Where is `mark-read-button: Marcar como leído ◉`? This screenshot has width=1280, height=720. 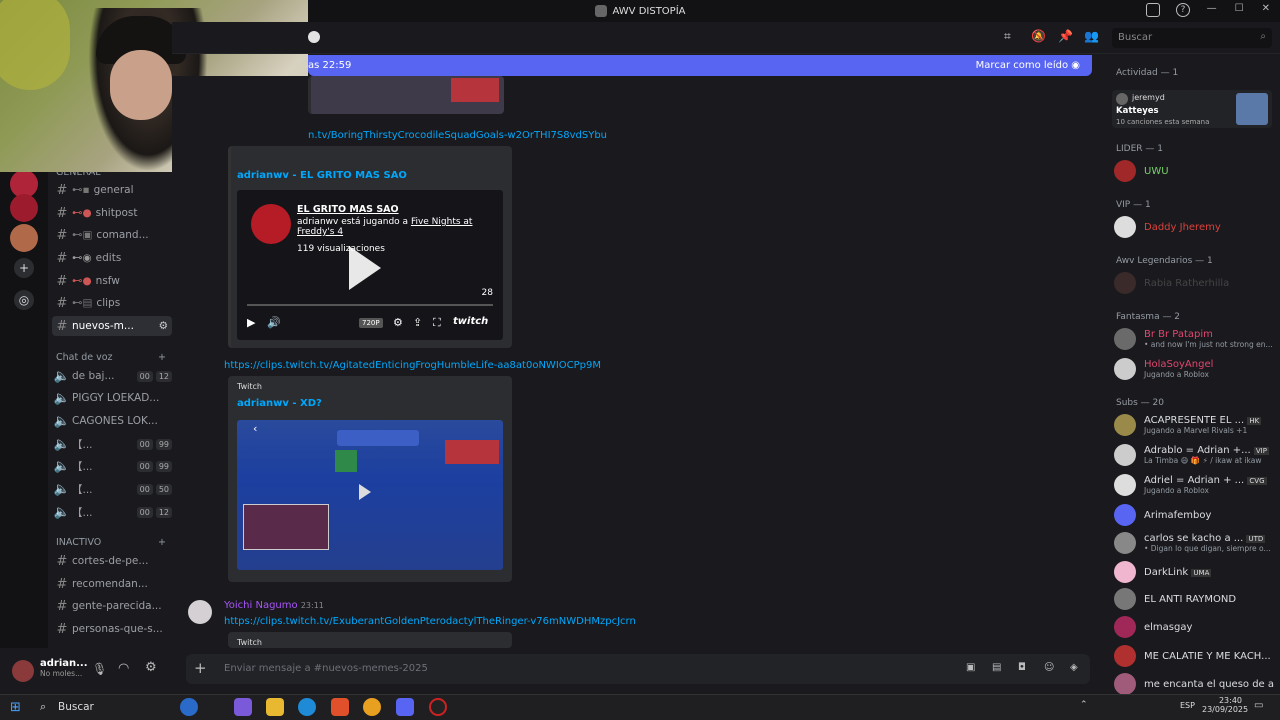
mark-read-button: Marcar como leído ◉ is located at coordinates (1028, 65).